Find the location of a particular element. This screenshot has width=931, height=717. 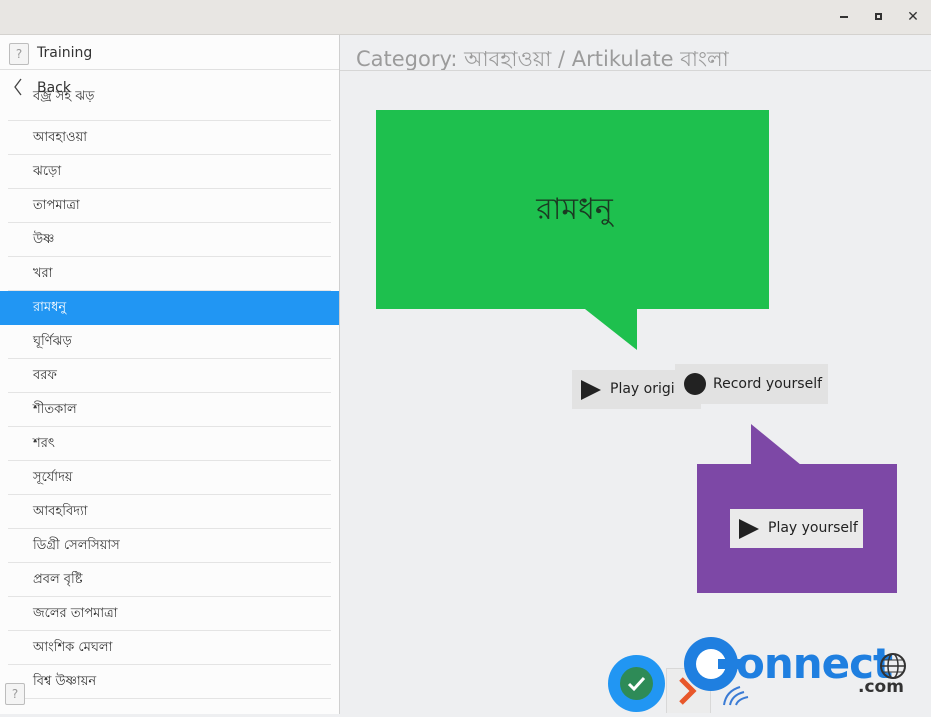

list-item-label: তাপমাত্রা is located at coordinates (56, 205).